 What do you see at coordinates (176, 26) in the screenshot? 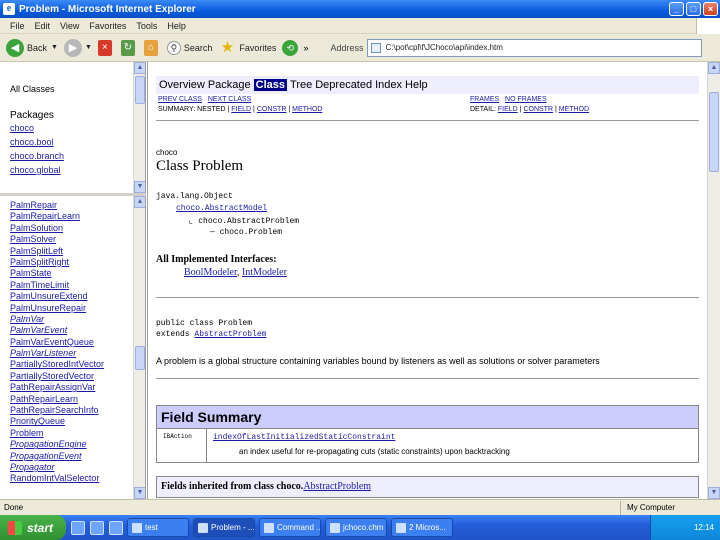
I see `menu-help: Help` at bounding box center [176, 26].